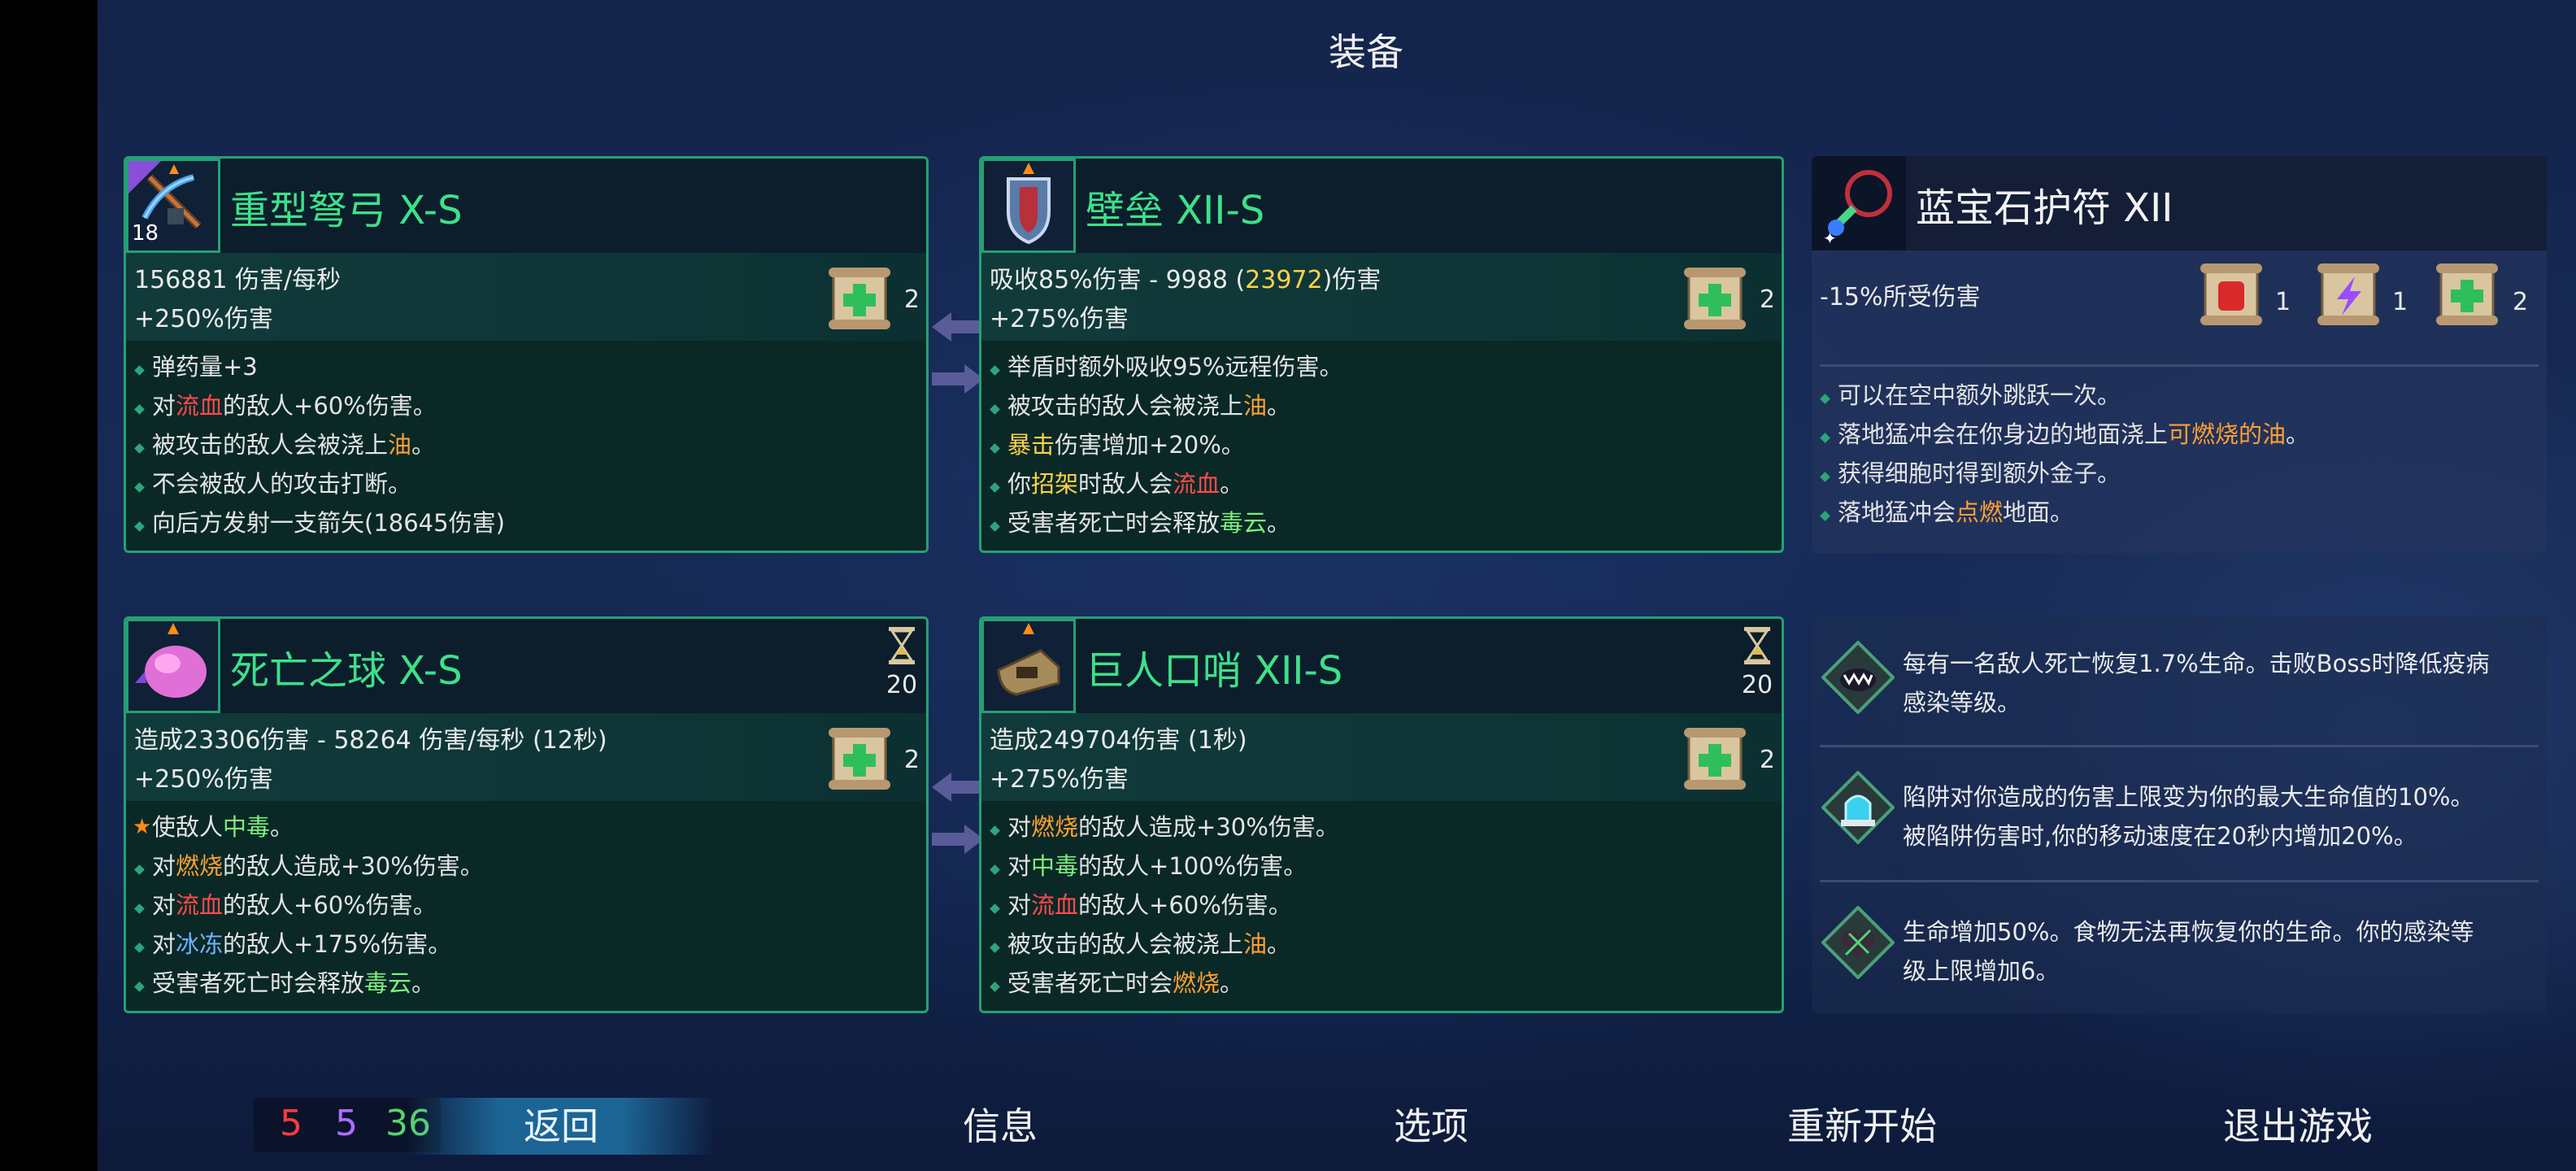  Describe the element at coordinates (1901, 297) in the screenshot. I see `damage-reduction-stat: -15%所受伤害` at that location.